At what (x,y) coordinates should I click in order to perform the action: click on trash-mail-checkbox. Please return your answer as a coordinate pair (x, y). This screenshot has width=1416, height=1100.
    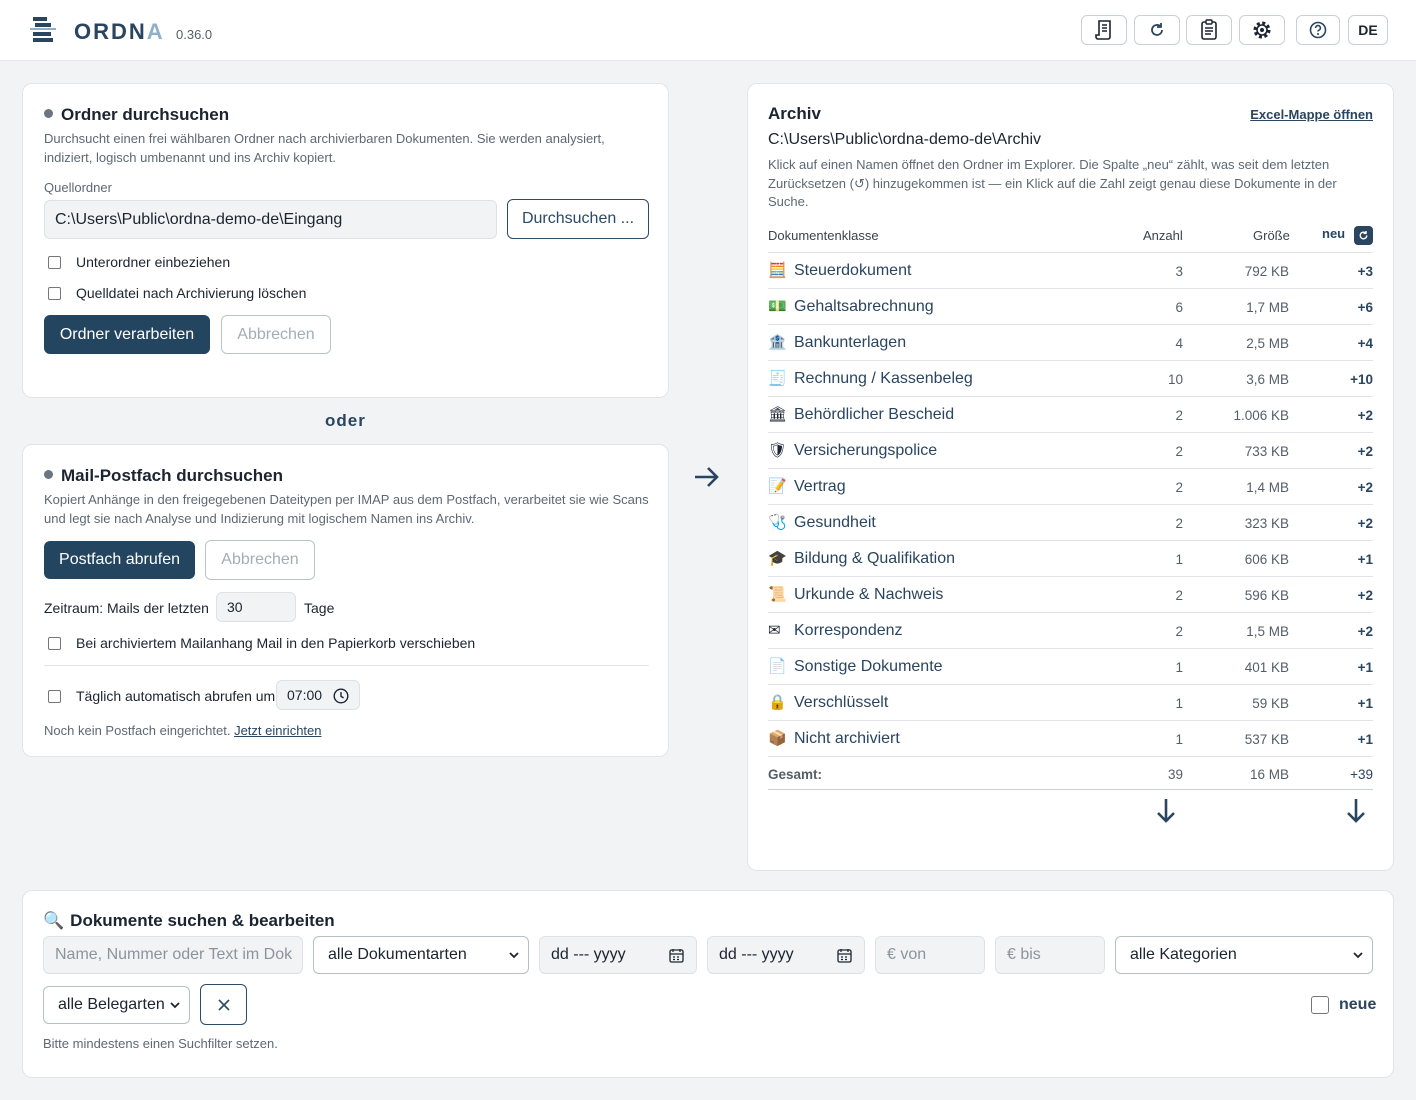
    Looking at the image, I should click on (54, 643).